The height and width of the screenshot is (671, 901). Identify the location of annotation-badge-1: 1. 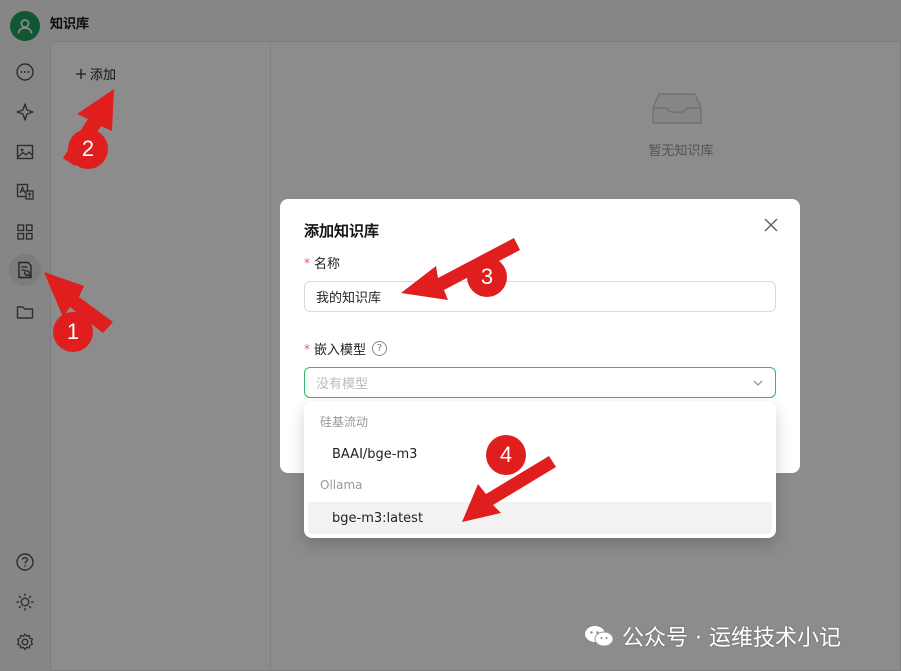
(73, 332).